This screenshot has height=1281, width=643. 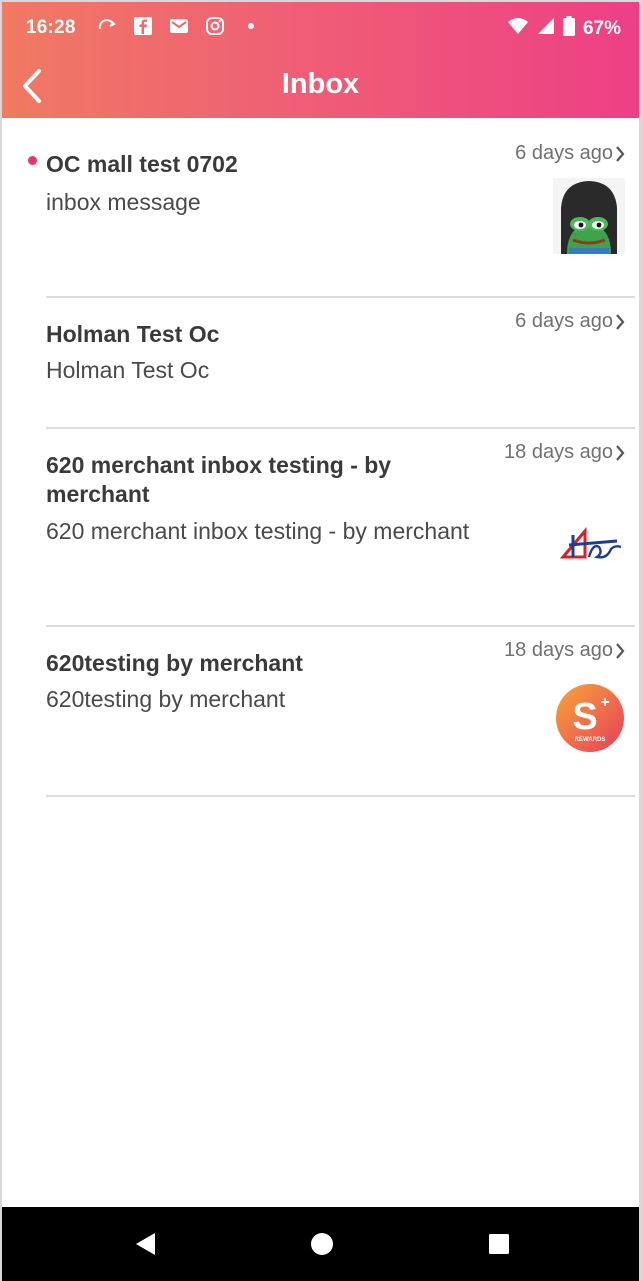 I want to click on rewards-label: REWARDS, so click(x=590, y=740).